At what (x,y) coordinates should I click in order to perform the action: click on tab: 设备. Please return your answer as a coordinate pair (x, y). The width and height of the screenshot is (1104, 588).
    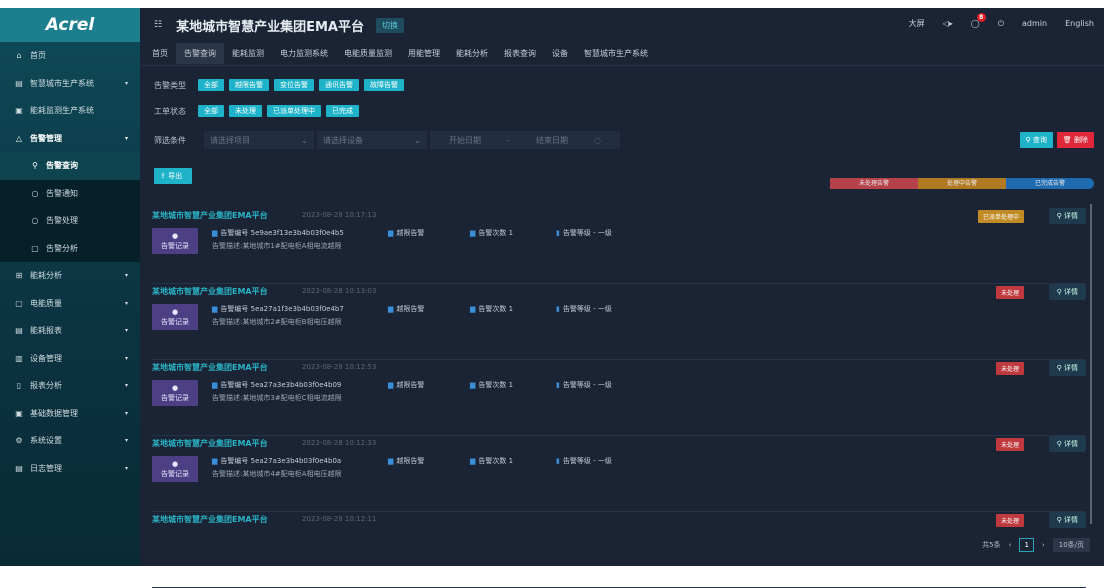
    Looking at the image, I should click on (560, 53).